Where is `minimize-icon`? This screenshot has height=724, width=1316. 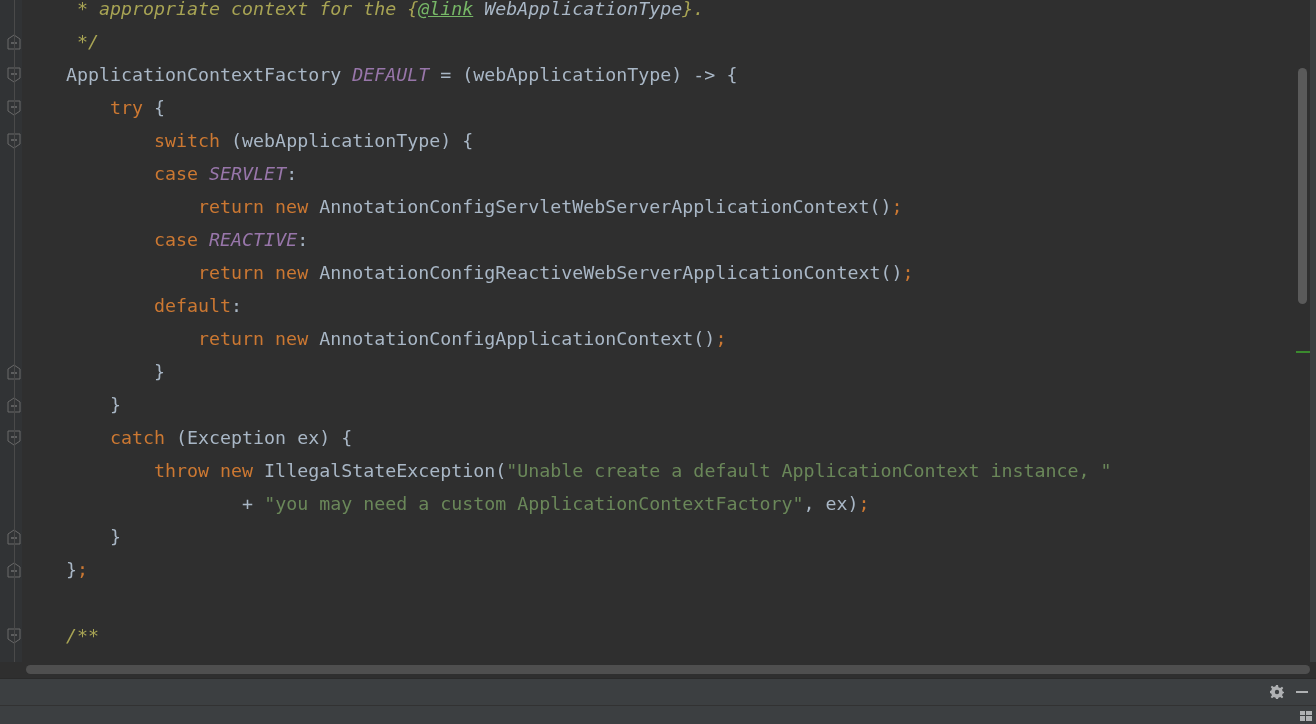
minimize-icon is located at coordinates (1302, 692).